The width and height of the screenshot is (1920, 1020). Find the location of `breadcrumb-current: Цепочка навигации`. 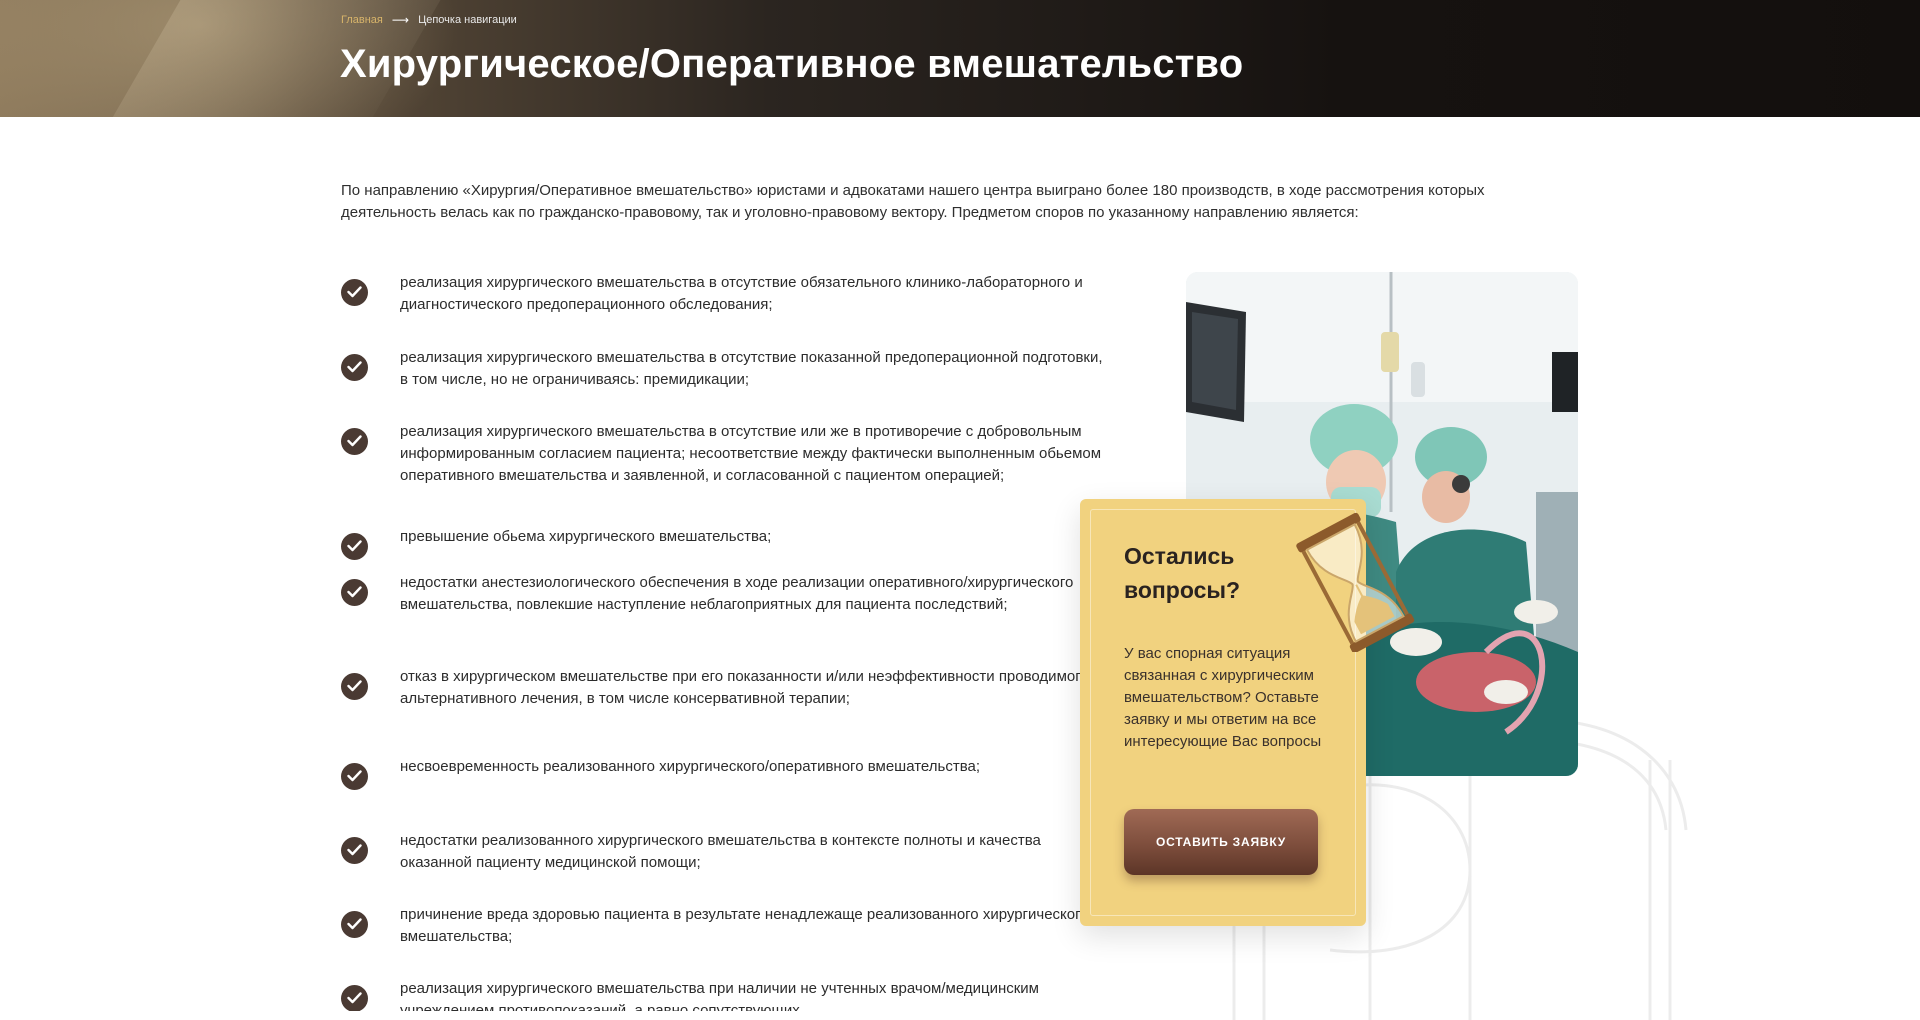

breadcrumb-current: Цепочка навигации is located at coordinates (467, 20).